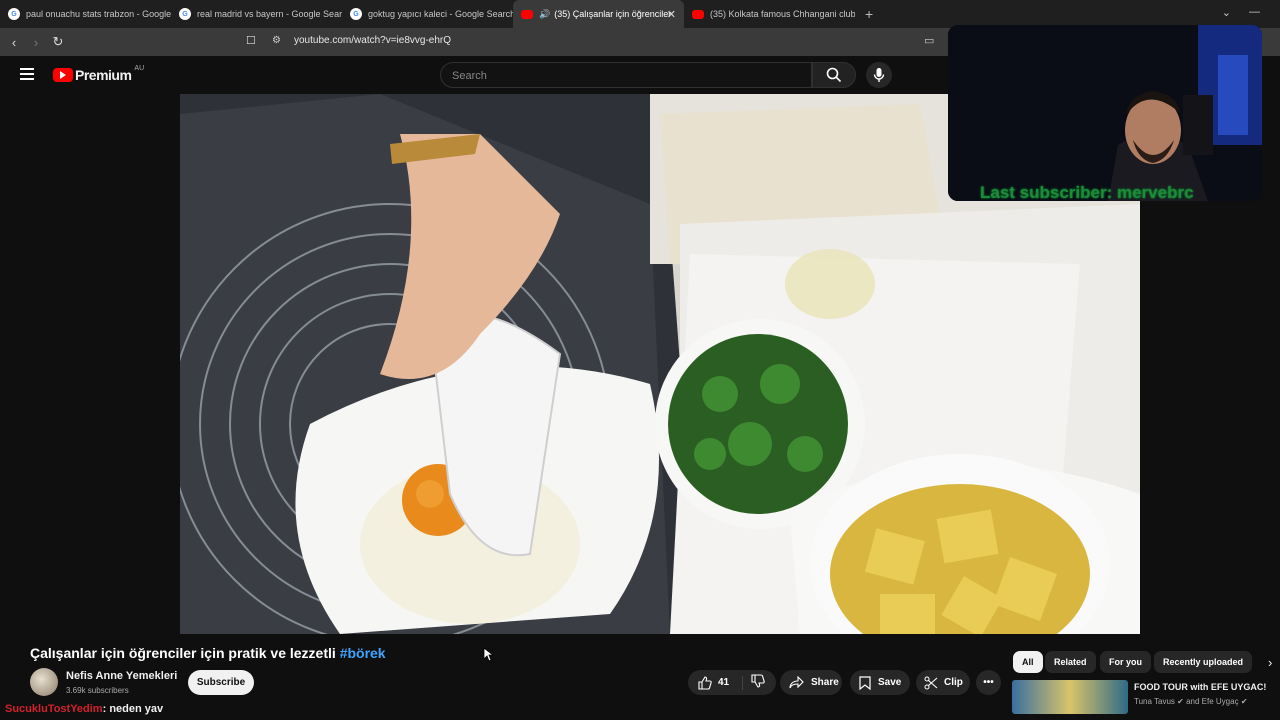 Image resolution: width=1280 pixels, height=720 pixels. I want to click on share-button: Share, so click(811, 682).